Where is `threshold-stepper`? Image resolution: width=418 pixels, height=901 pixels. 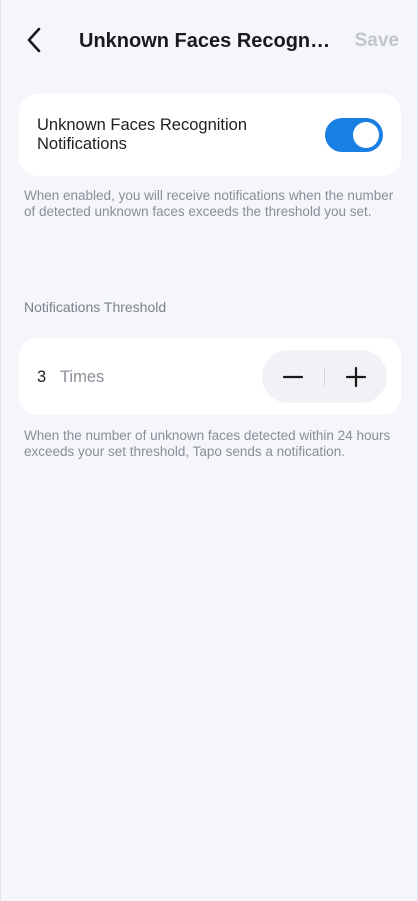 threshold-stepper is located at coordinates (324, 376).